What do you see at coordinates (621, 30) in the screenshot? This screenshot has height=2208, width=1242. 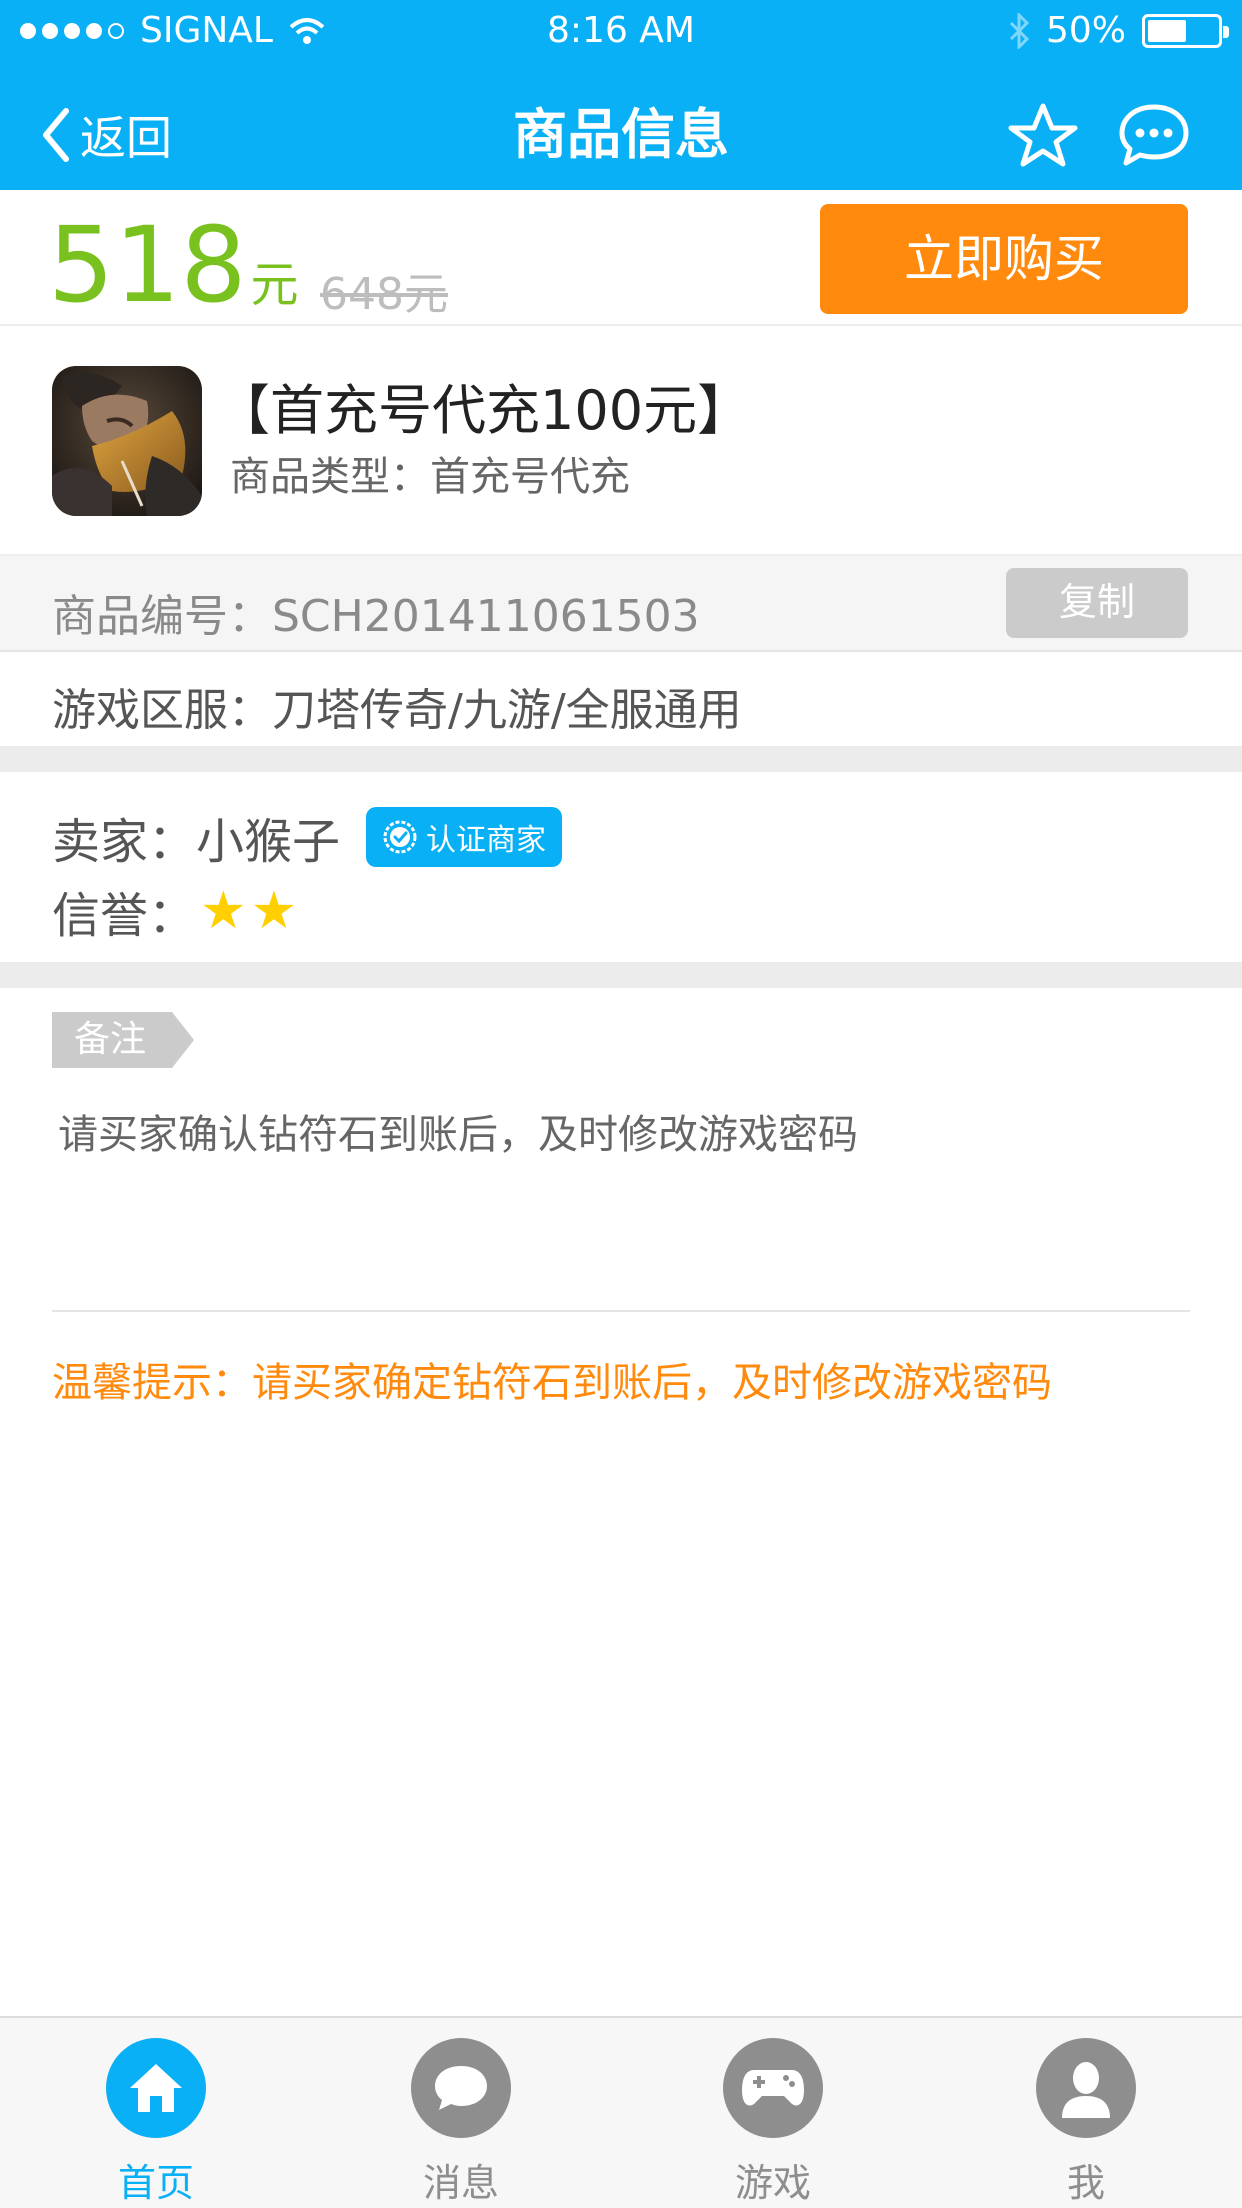 I see `status-bar: SIGNAL 8:16 AM 50%` at bounding box center [621, 30].